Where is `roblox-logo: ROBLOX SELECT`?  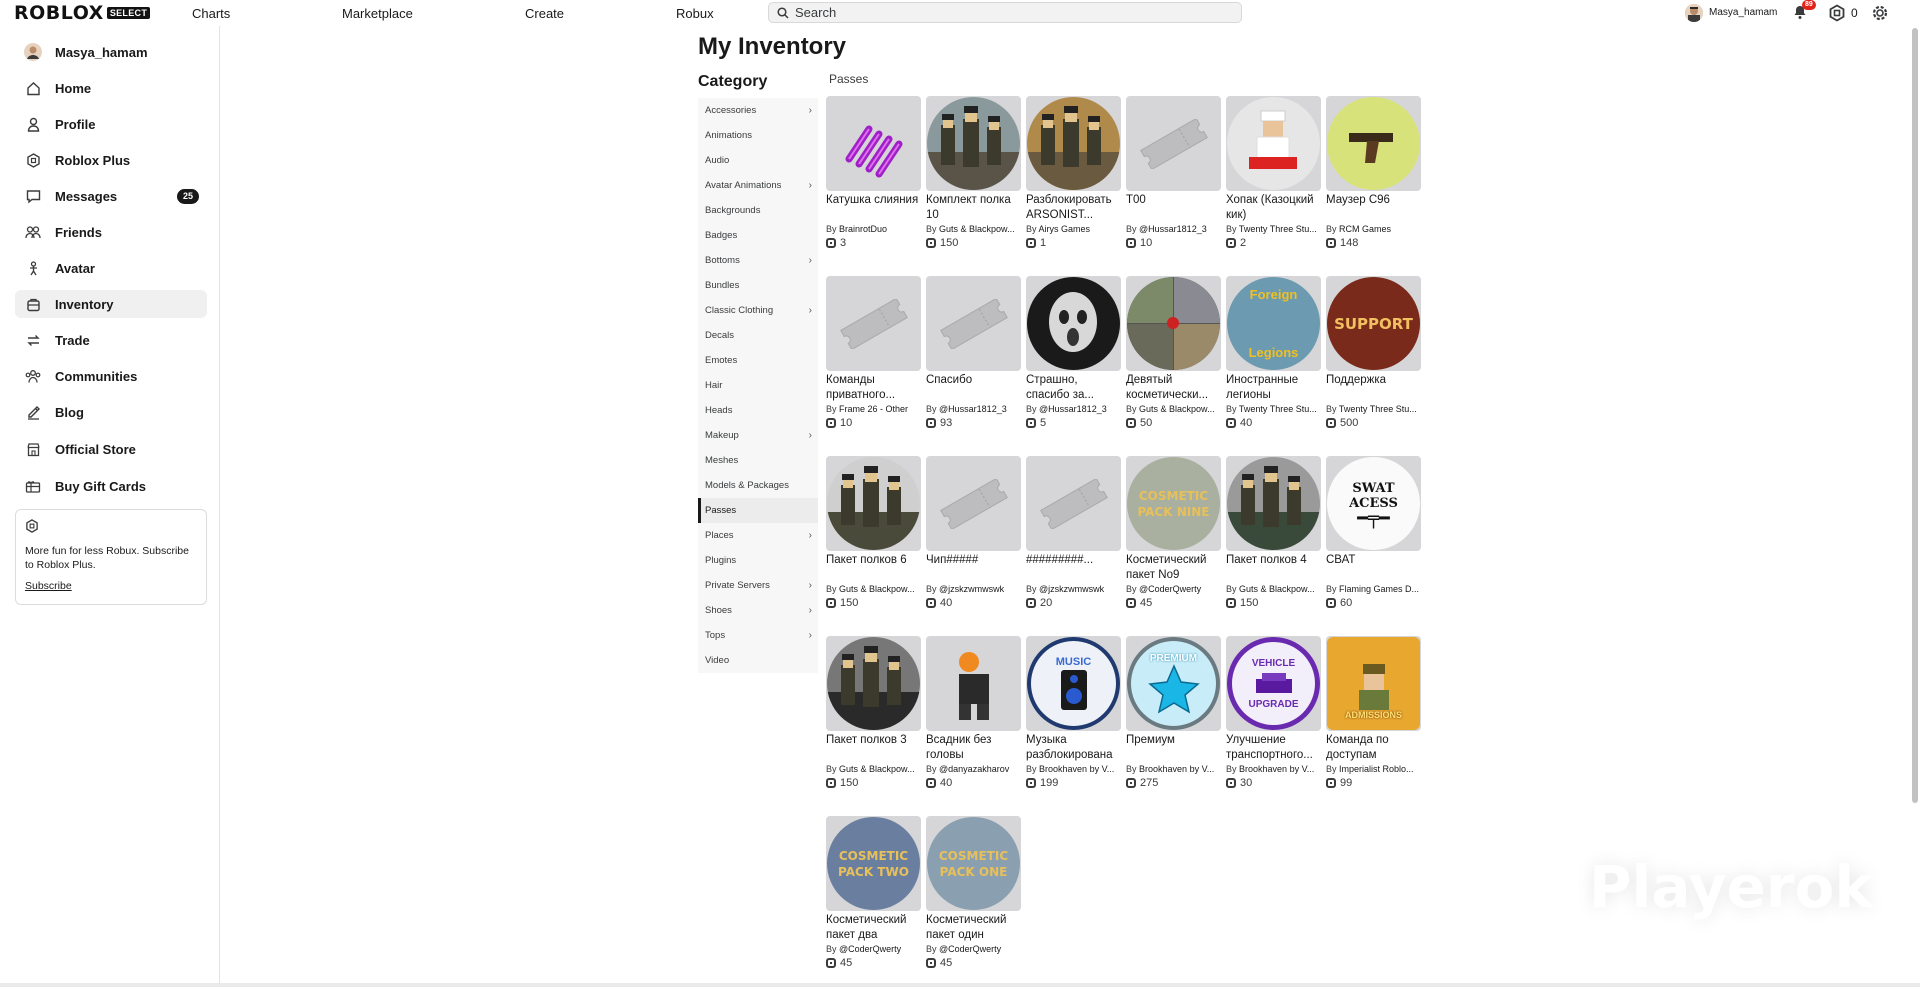 roblox-logo: ROBLOX SELECT is located at coordinates (82, 13).